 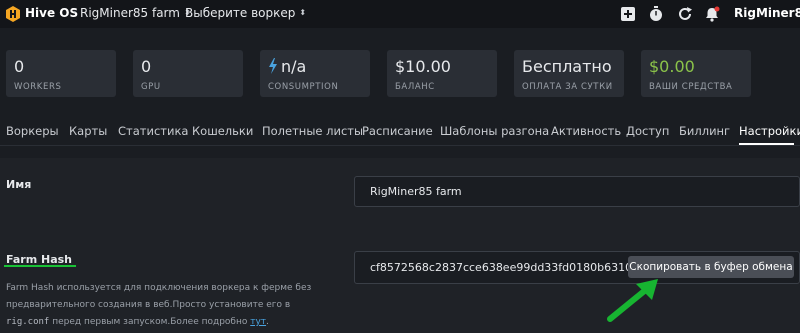 I want to click on tabs-divider, so click(x=400, y=145).